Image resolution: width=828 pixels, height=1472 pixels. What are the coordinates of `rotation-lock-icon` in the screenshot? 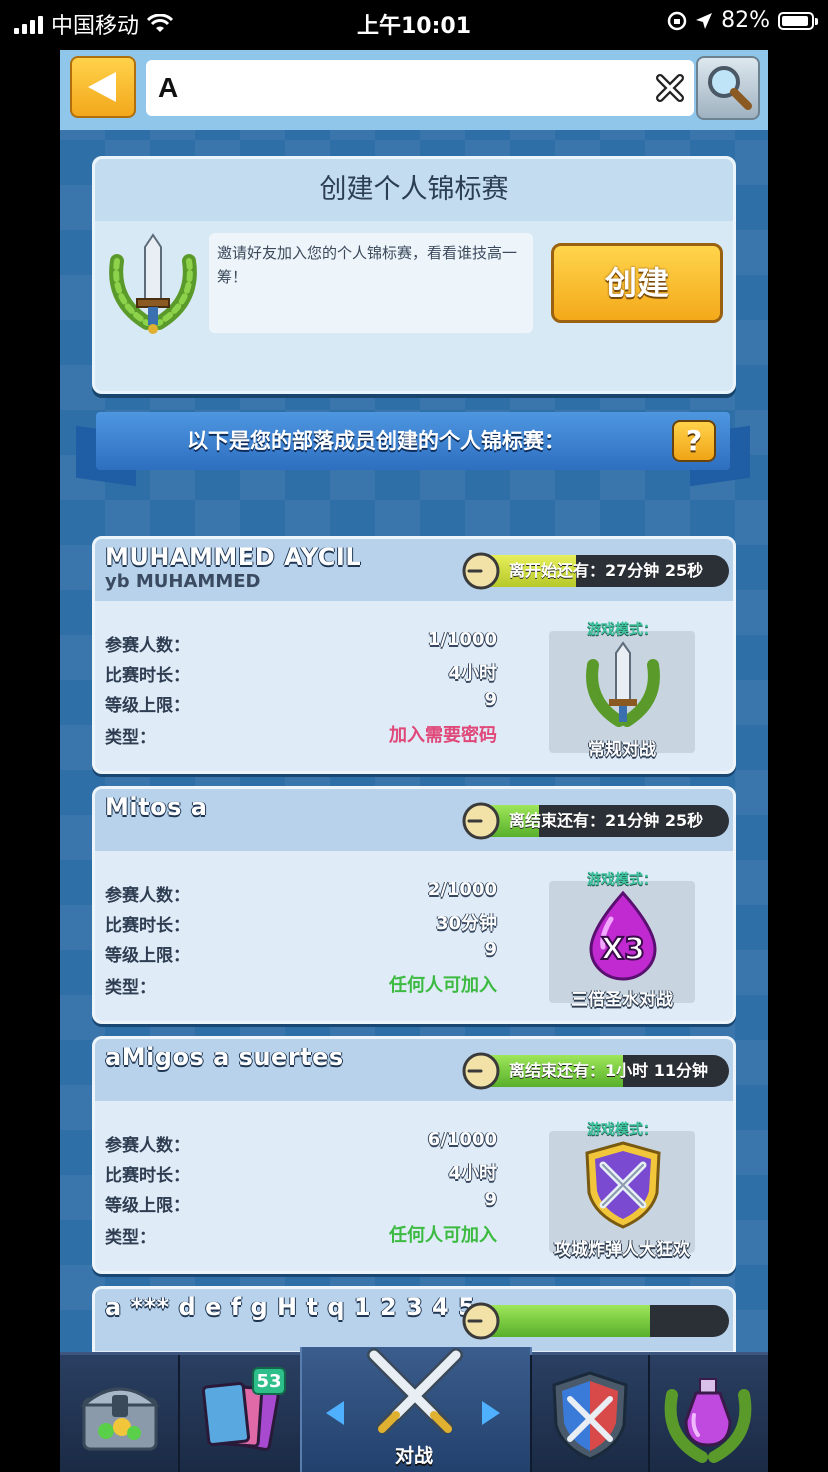 It's located at (677, 20).